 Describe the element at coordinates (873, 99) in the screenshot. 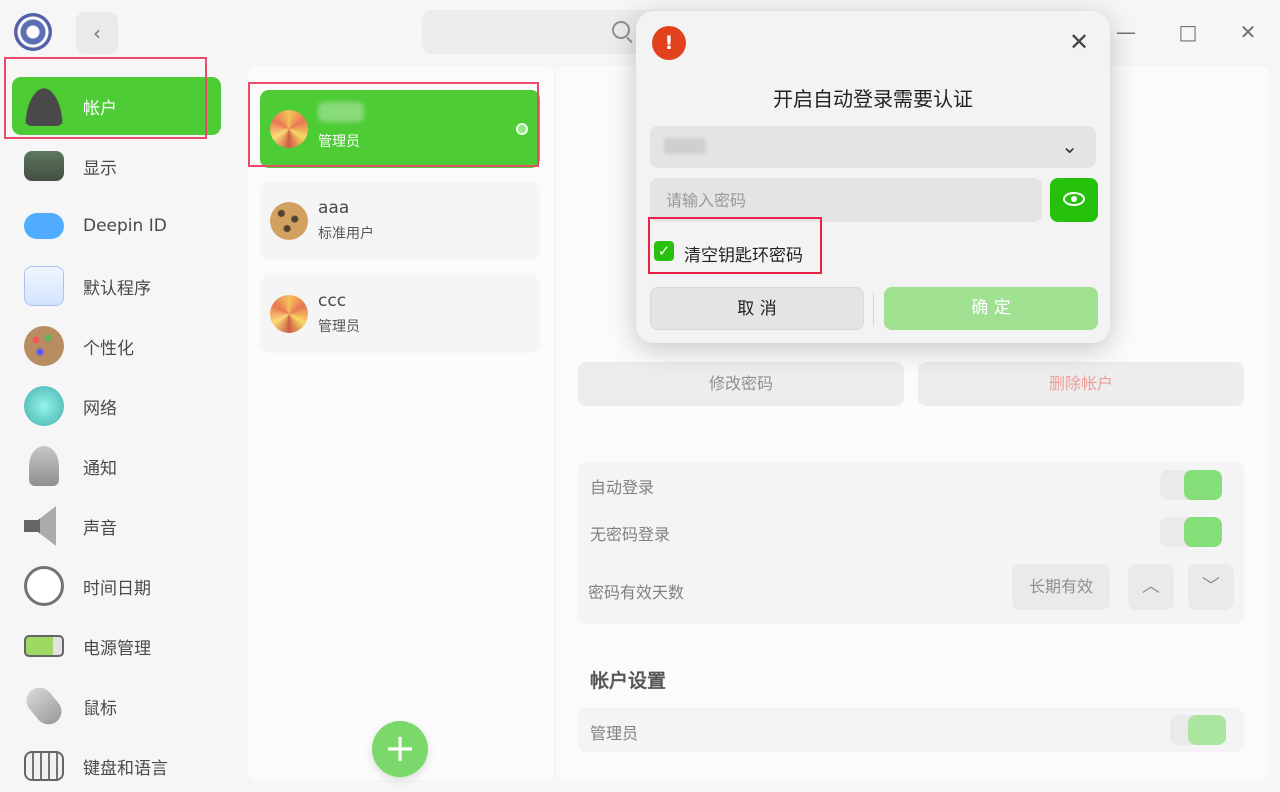

I see `dialog-title: 开启自动登录需要认证` at that location.